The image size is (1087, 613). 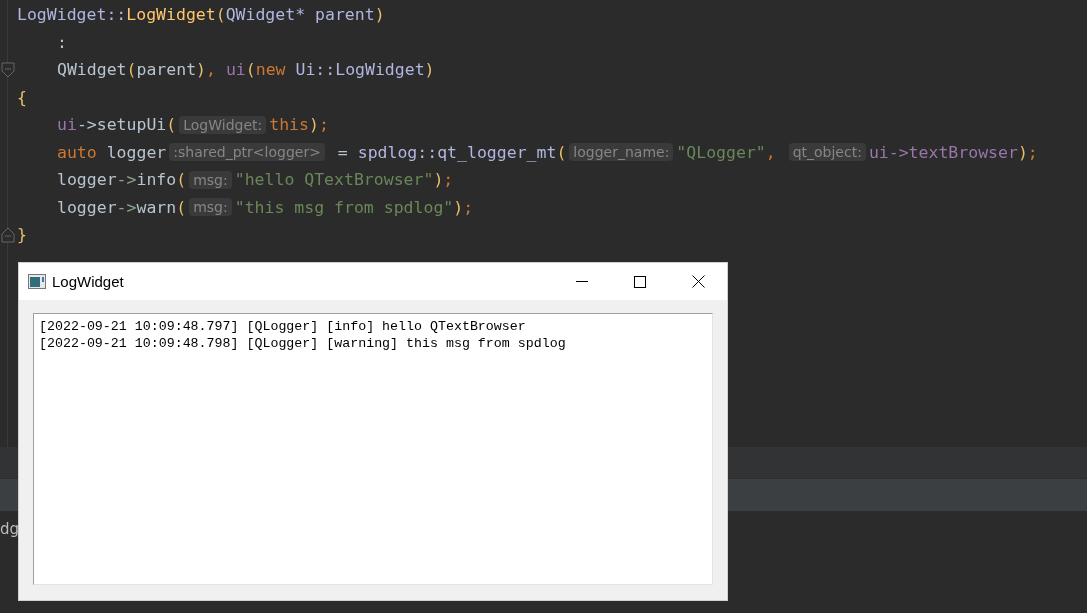 I want to click on code-token: :, so click(x=62, y=42).